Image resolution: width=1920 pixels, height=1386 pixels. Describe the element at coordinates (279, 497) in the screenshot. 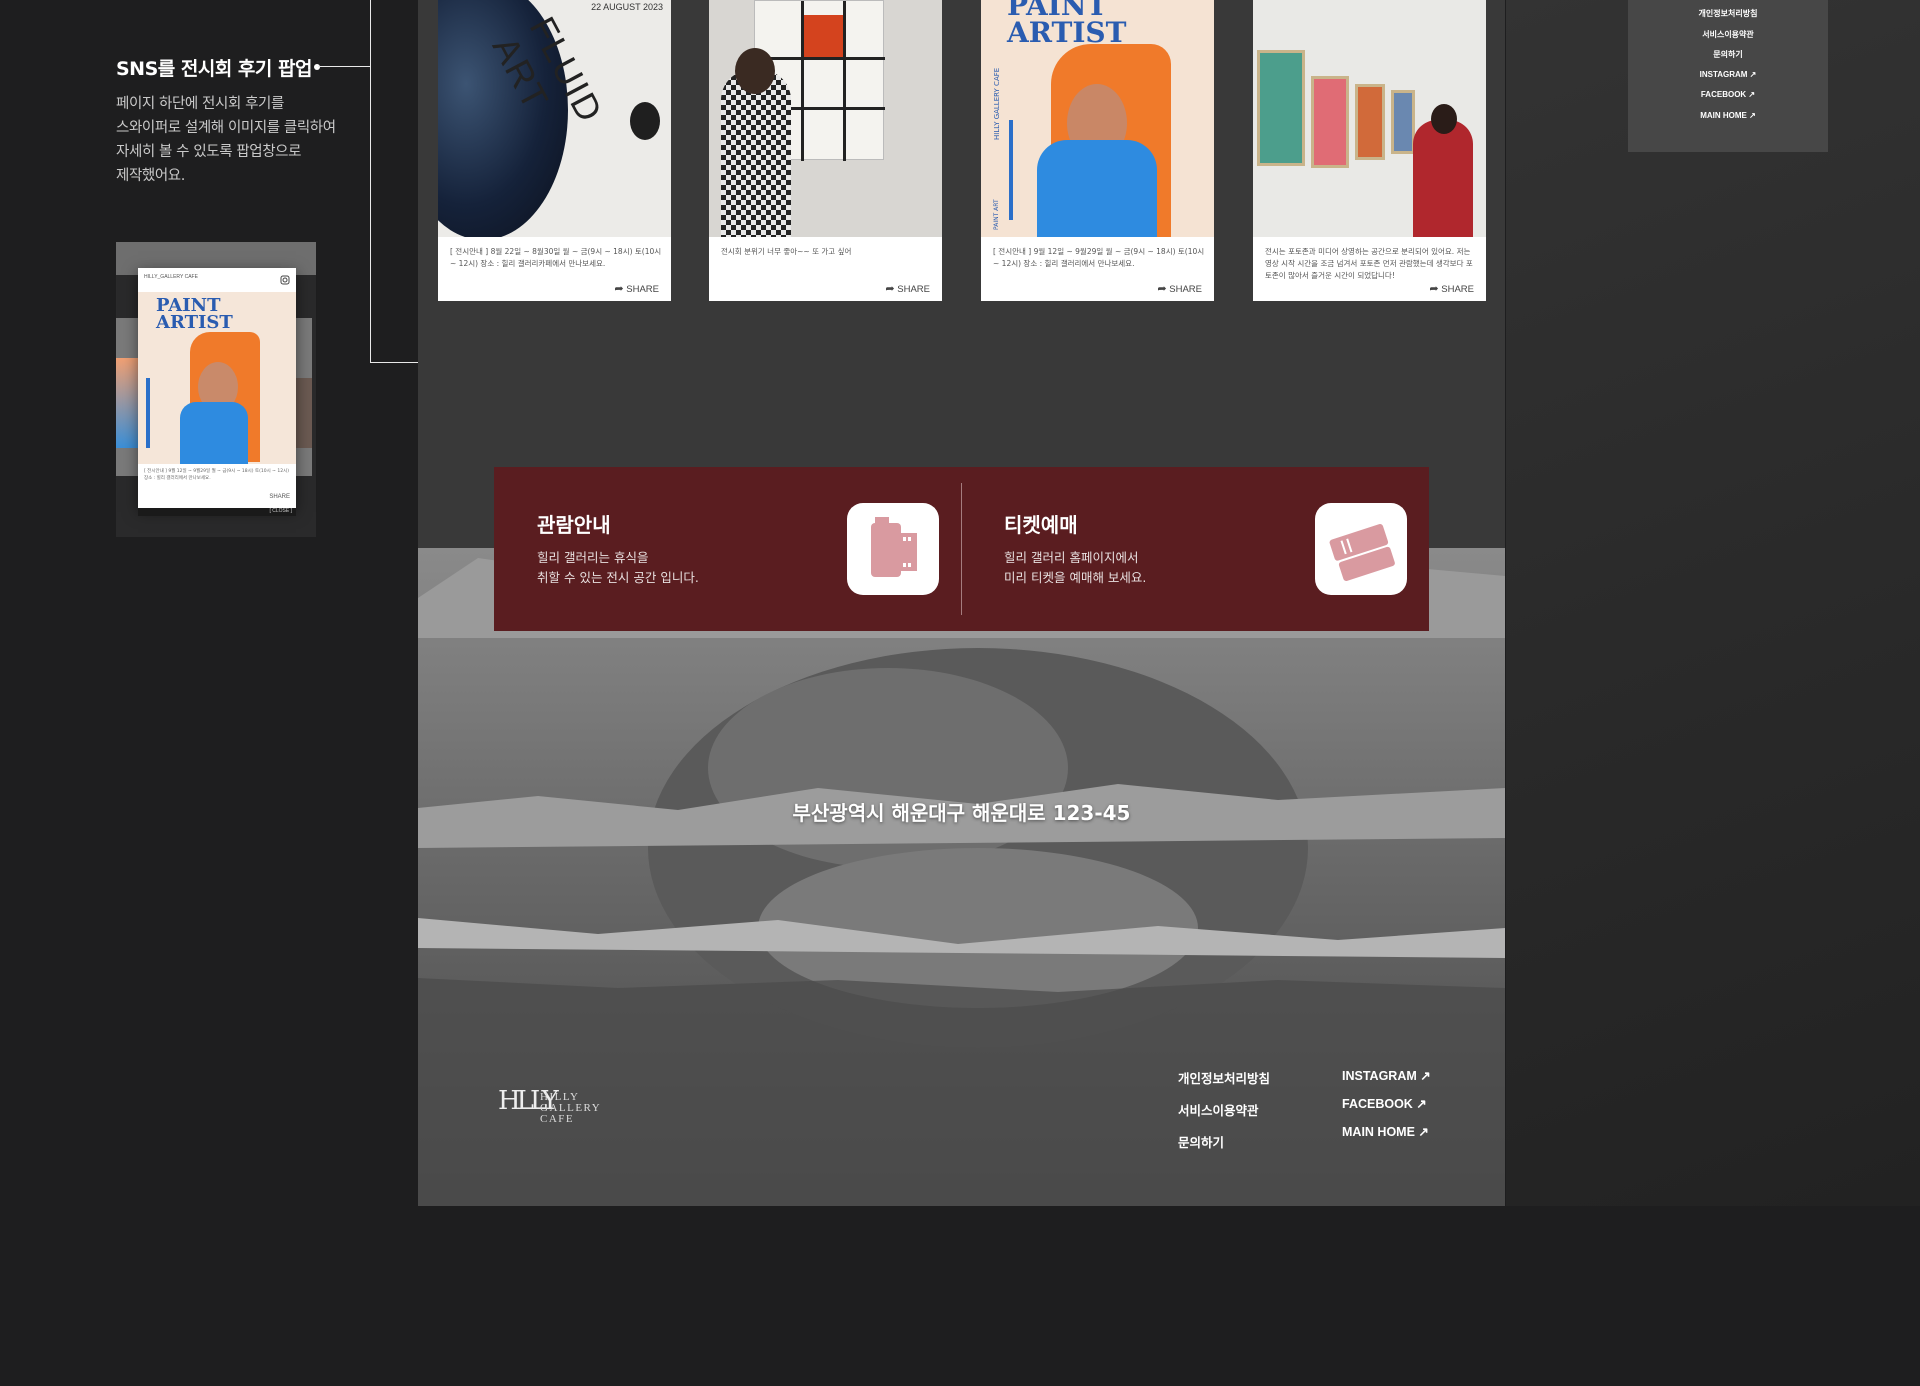

I see `popup-share-button: SHARE` at that location.